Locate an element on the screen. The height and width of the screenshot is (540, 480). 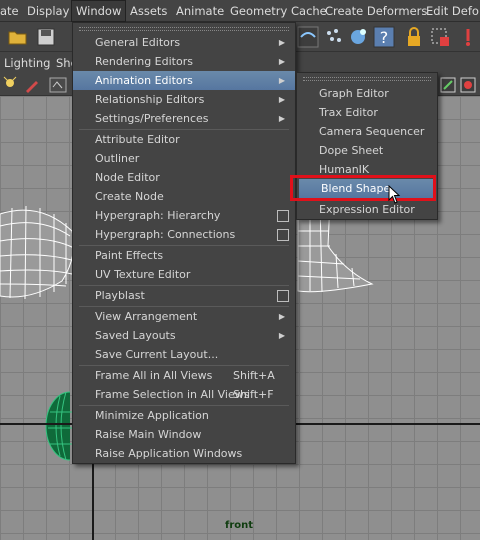
menu-item-label: Rendering Editors is located at coordinates (144, 61).